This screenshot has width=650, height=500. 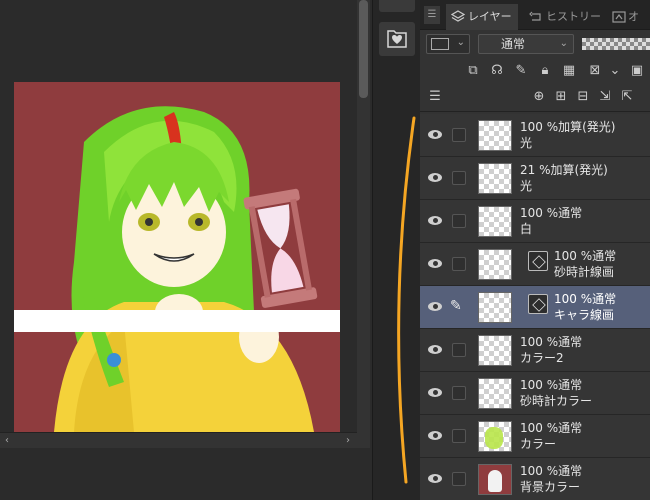 I want to click on mask-off-icon: ⊠, so click(x=595, y=71).